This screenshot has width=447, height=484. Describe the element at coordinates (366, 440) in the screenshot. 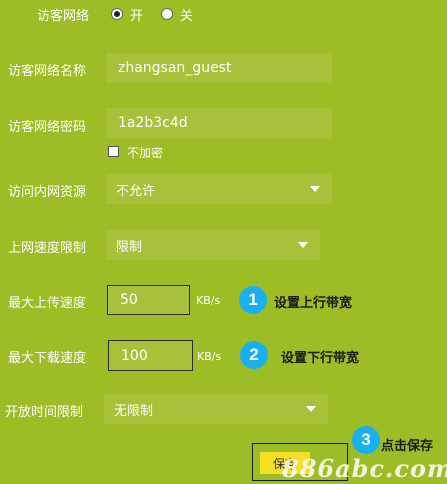

I see `step-3-badge: 3` at that location.